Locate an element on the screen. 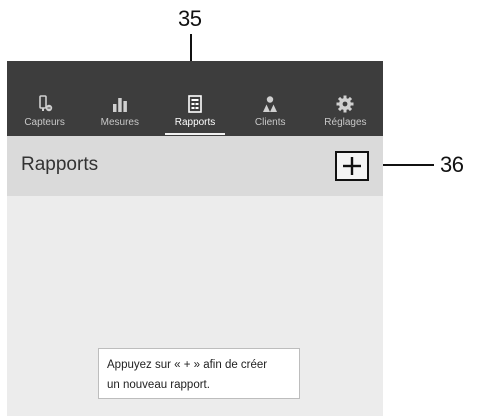 The image size is (493, 418). report-icon is located at coordinates (195, 104).